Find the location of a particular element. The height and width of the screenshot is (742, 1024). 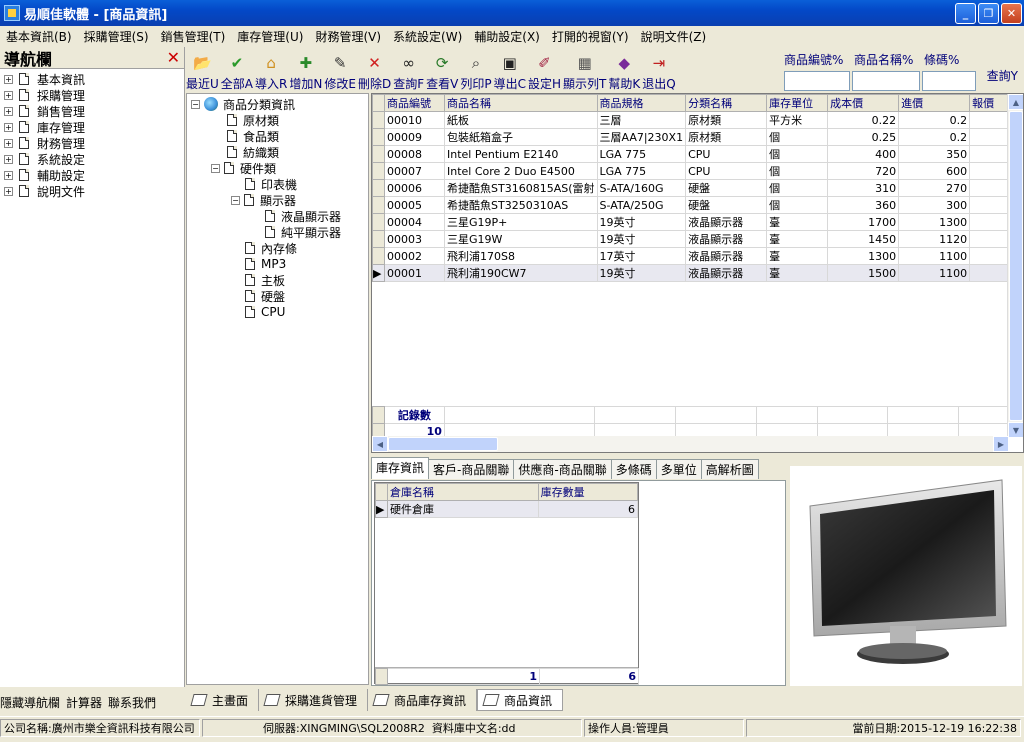

tree-node: − 硬件類 is located at coordinates (243, 168).